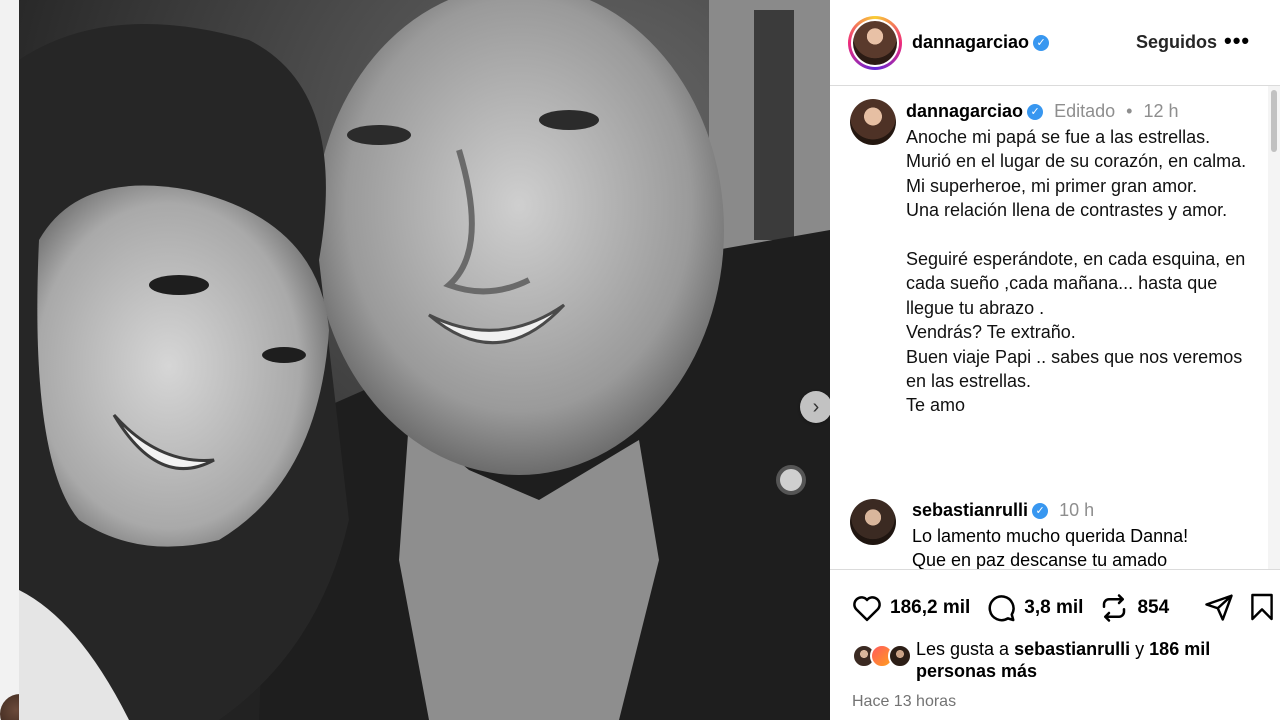  Describe the element at coordinates (1054, 607) in the screenshot. I see `comments-count: 3,8 mil` at that location.